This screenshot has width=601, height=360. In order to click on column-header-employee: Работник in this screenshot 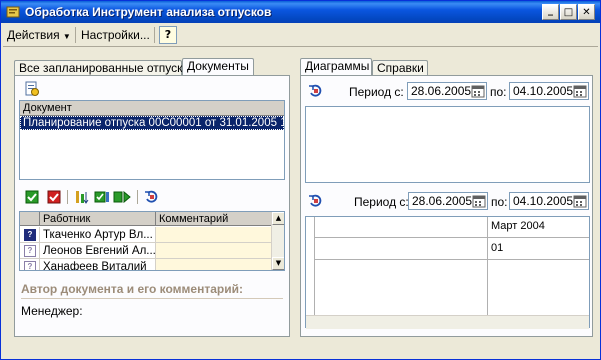, I will do `click(98, 219)`.